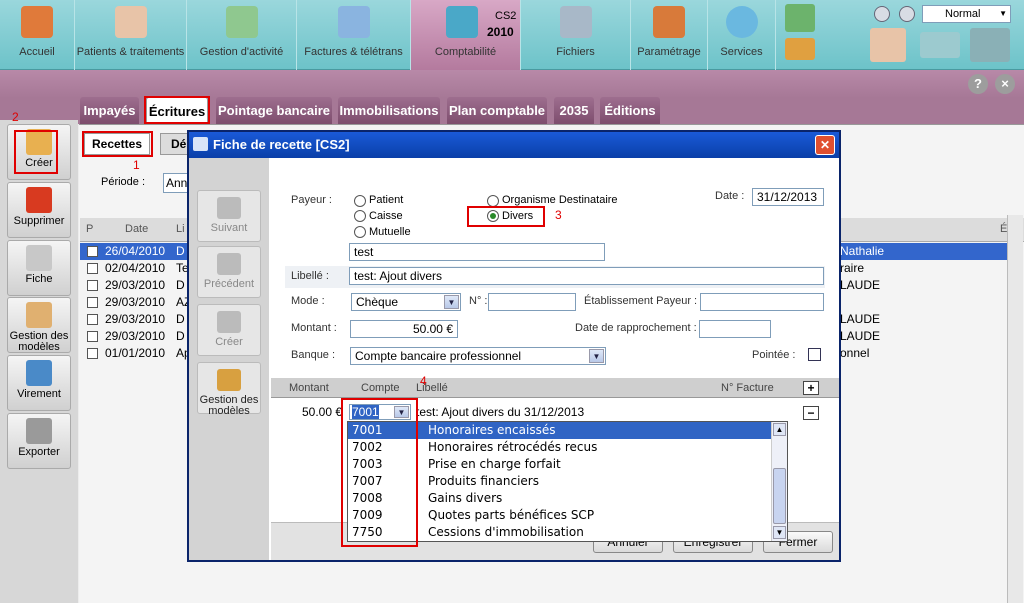 The width and height of the screenshot is (1024, 603). What do you see at coordinates (825, 145) in the screenshot?
I see `dialog-close-icon: ✕` at bounding box center [825, 145].